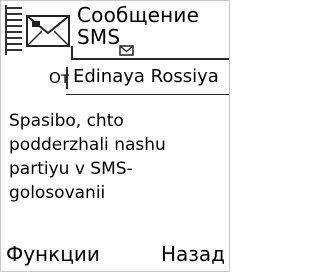 The width and height of the screenshot is (320, 272). I want to click on softkey-bar: Функции Назад, so click(115, 254).